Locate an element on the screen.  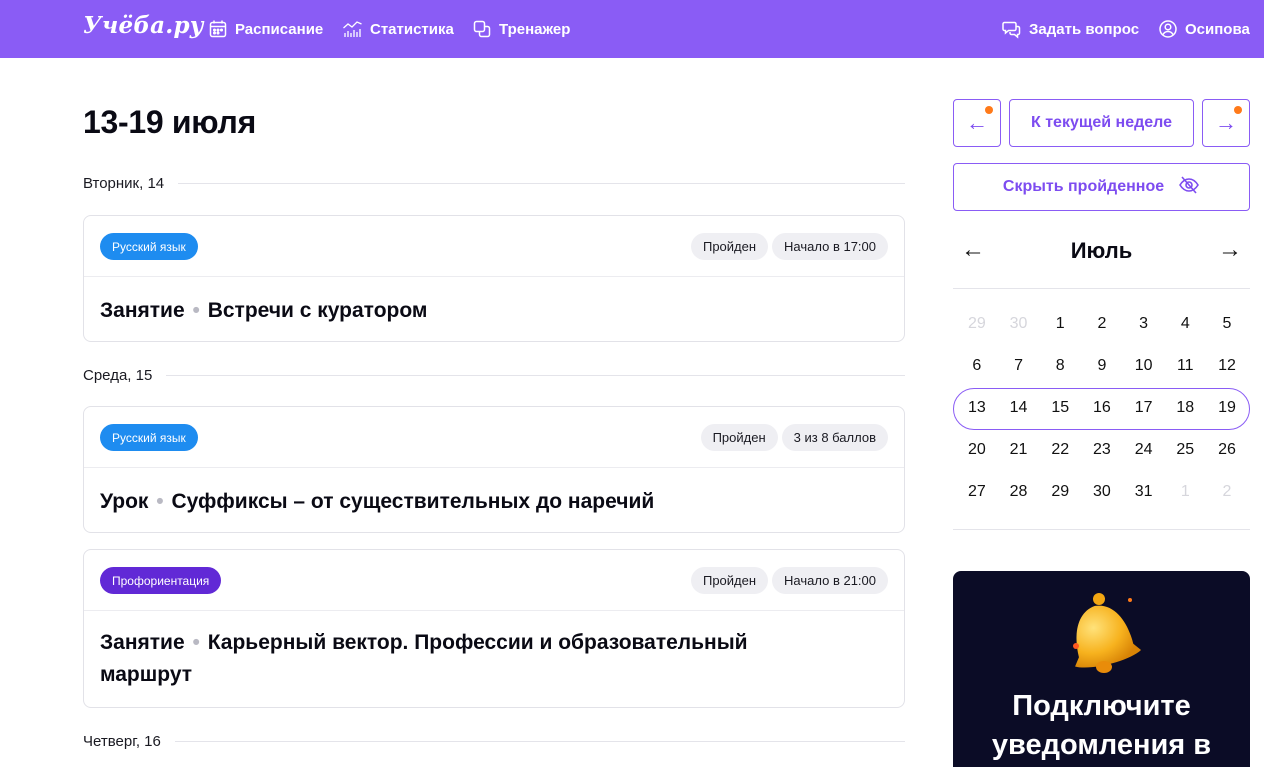
subject-tag: Профориентация is located at coordinates (161, 580).